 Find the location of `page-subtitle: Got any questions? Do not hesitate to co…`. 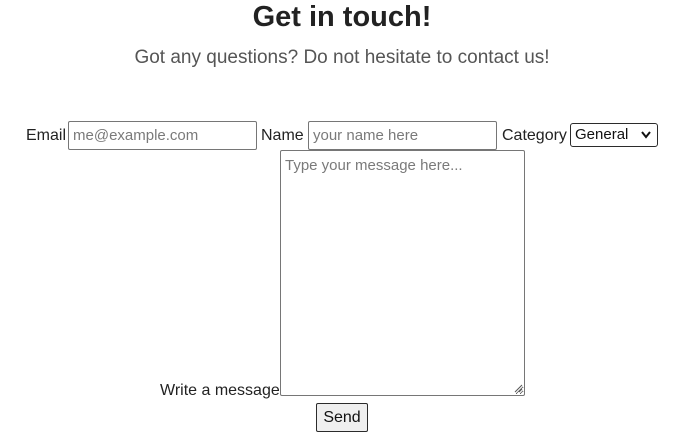

page-subtitle: Got any questions? Do not hesitate to co… is located at coordinates (342, 57).